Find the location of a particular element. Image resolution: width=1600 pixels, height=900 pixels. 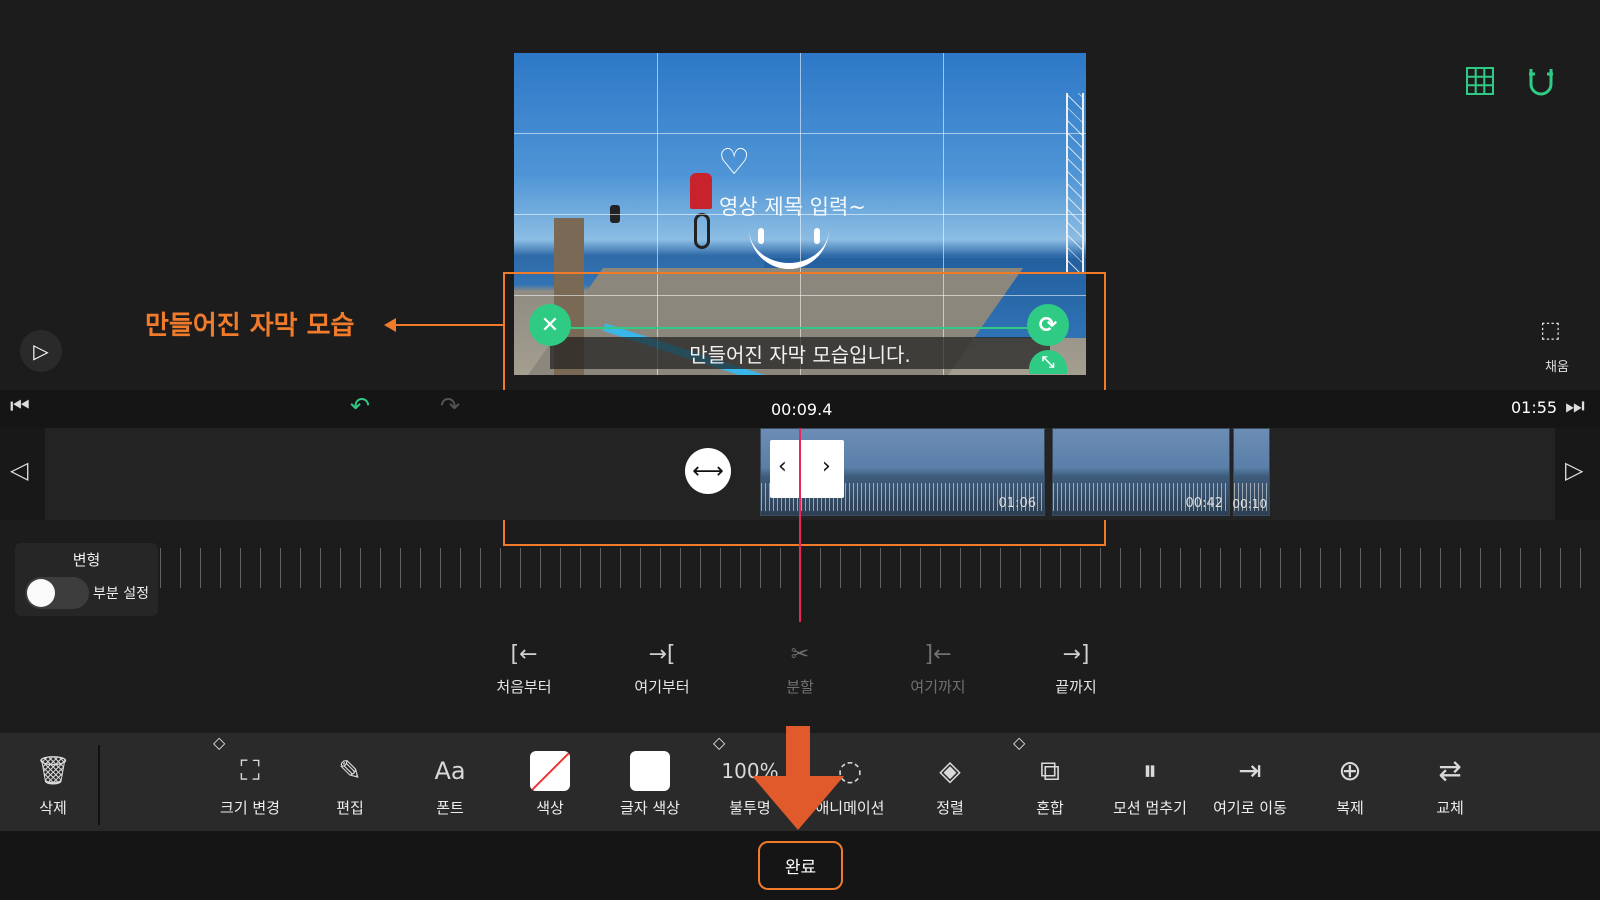

arrange-button: ◈ 정렬 is located at coordinates (950, 784).